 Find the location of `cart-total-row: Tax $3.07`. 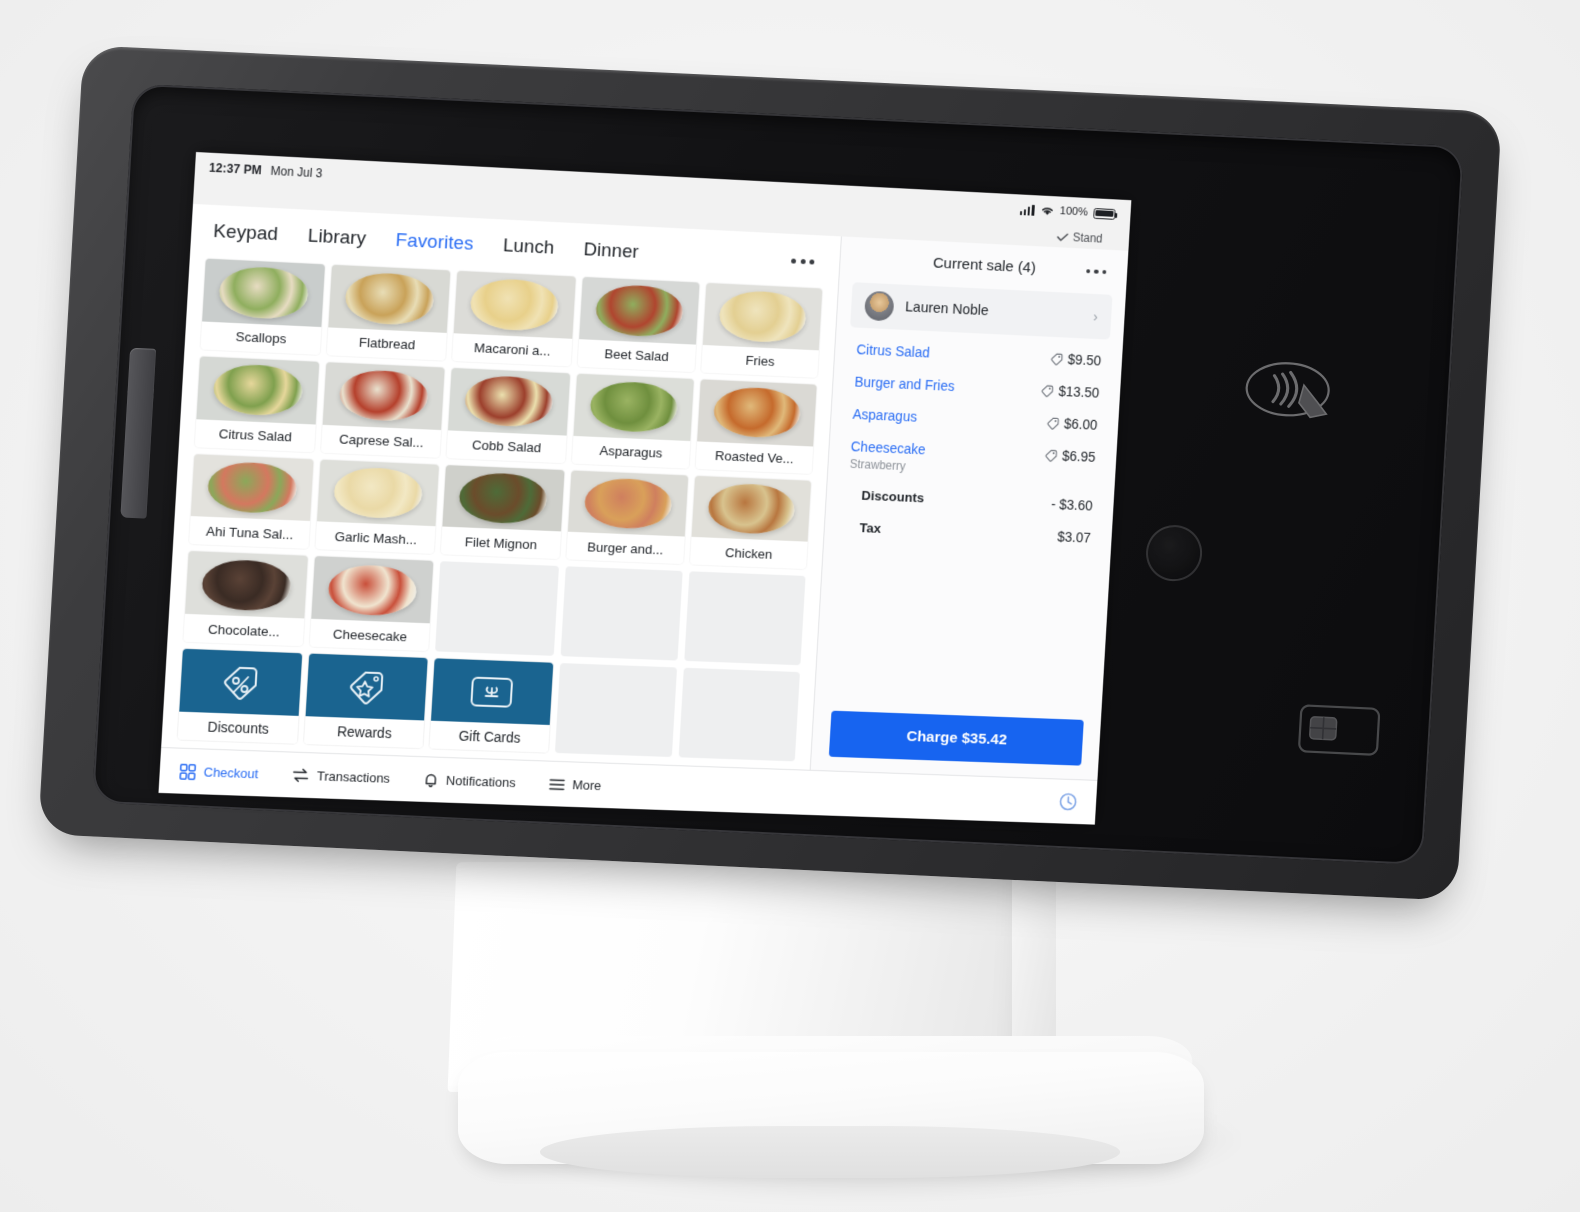

cart-total-row: Tax $3.07 is located at coordinates (975, 532).